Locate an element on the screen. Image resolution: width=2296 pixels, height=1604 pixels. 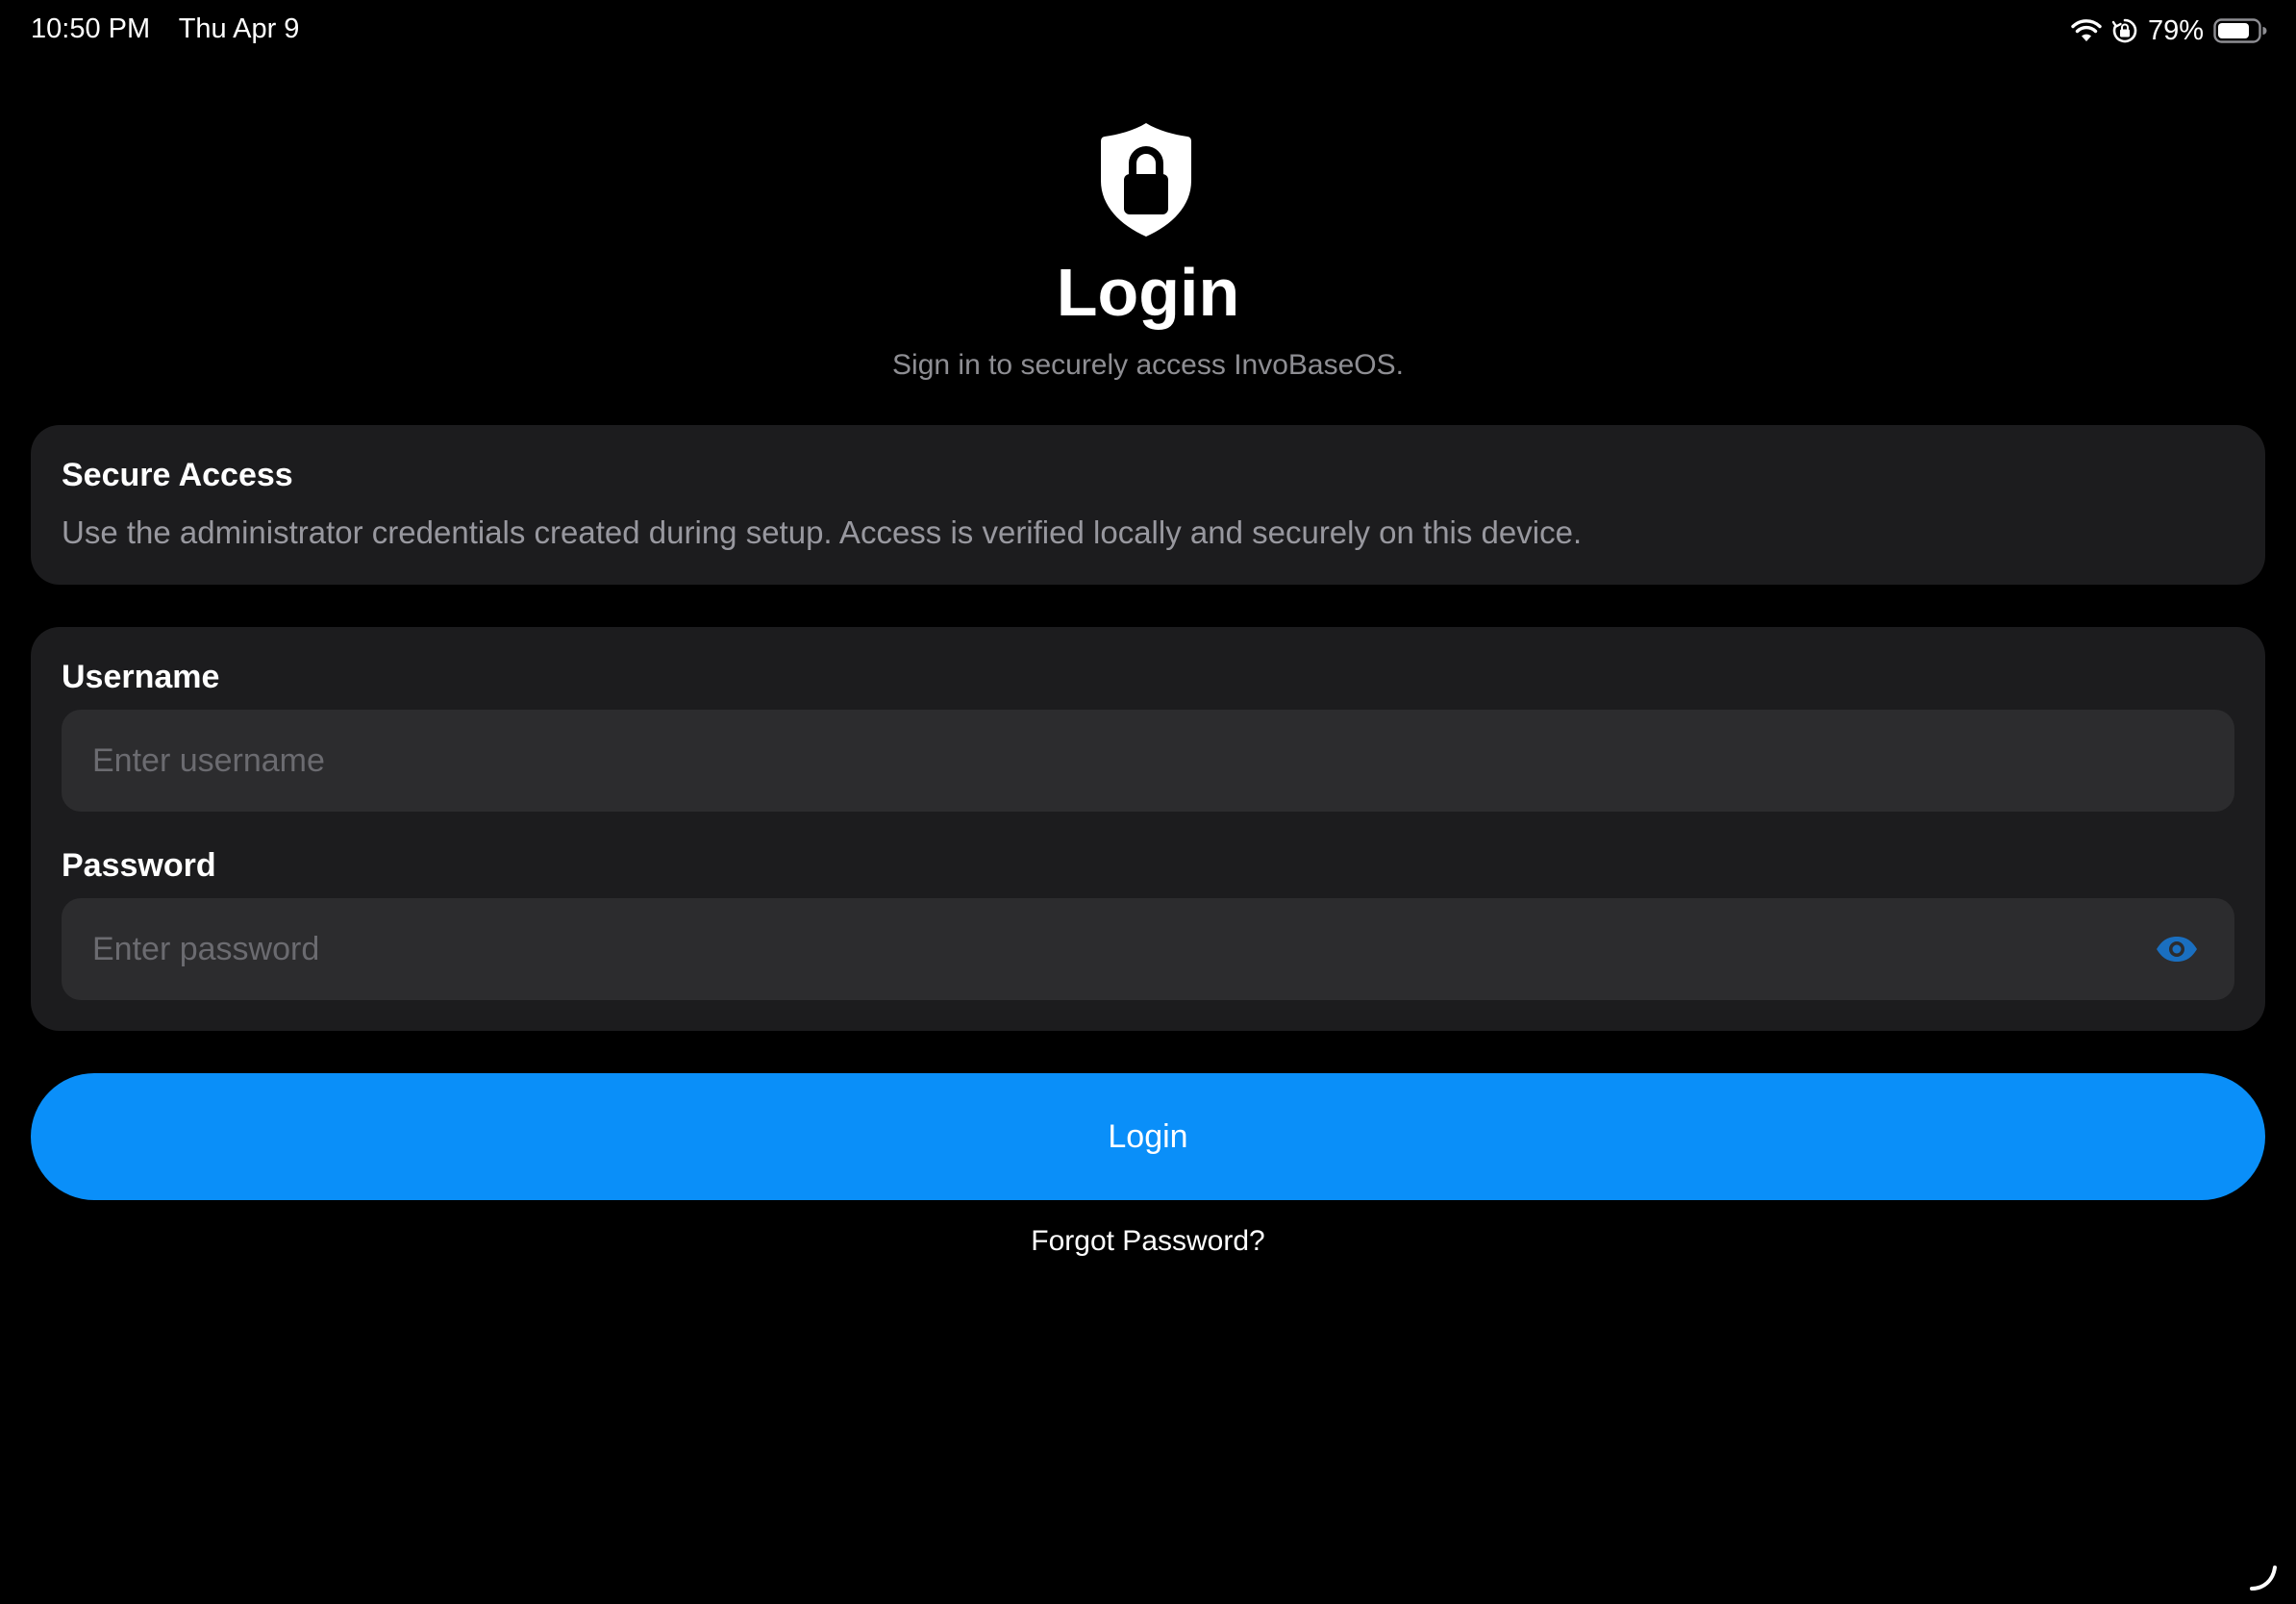
page-subtitle: Sign in to securely access InvoBaseOS. is located at coordinates (1148, 365).